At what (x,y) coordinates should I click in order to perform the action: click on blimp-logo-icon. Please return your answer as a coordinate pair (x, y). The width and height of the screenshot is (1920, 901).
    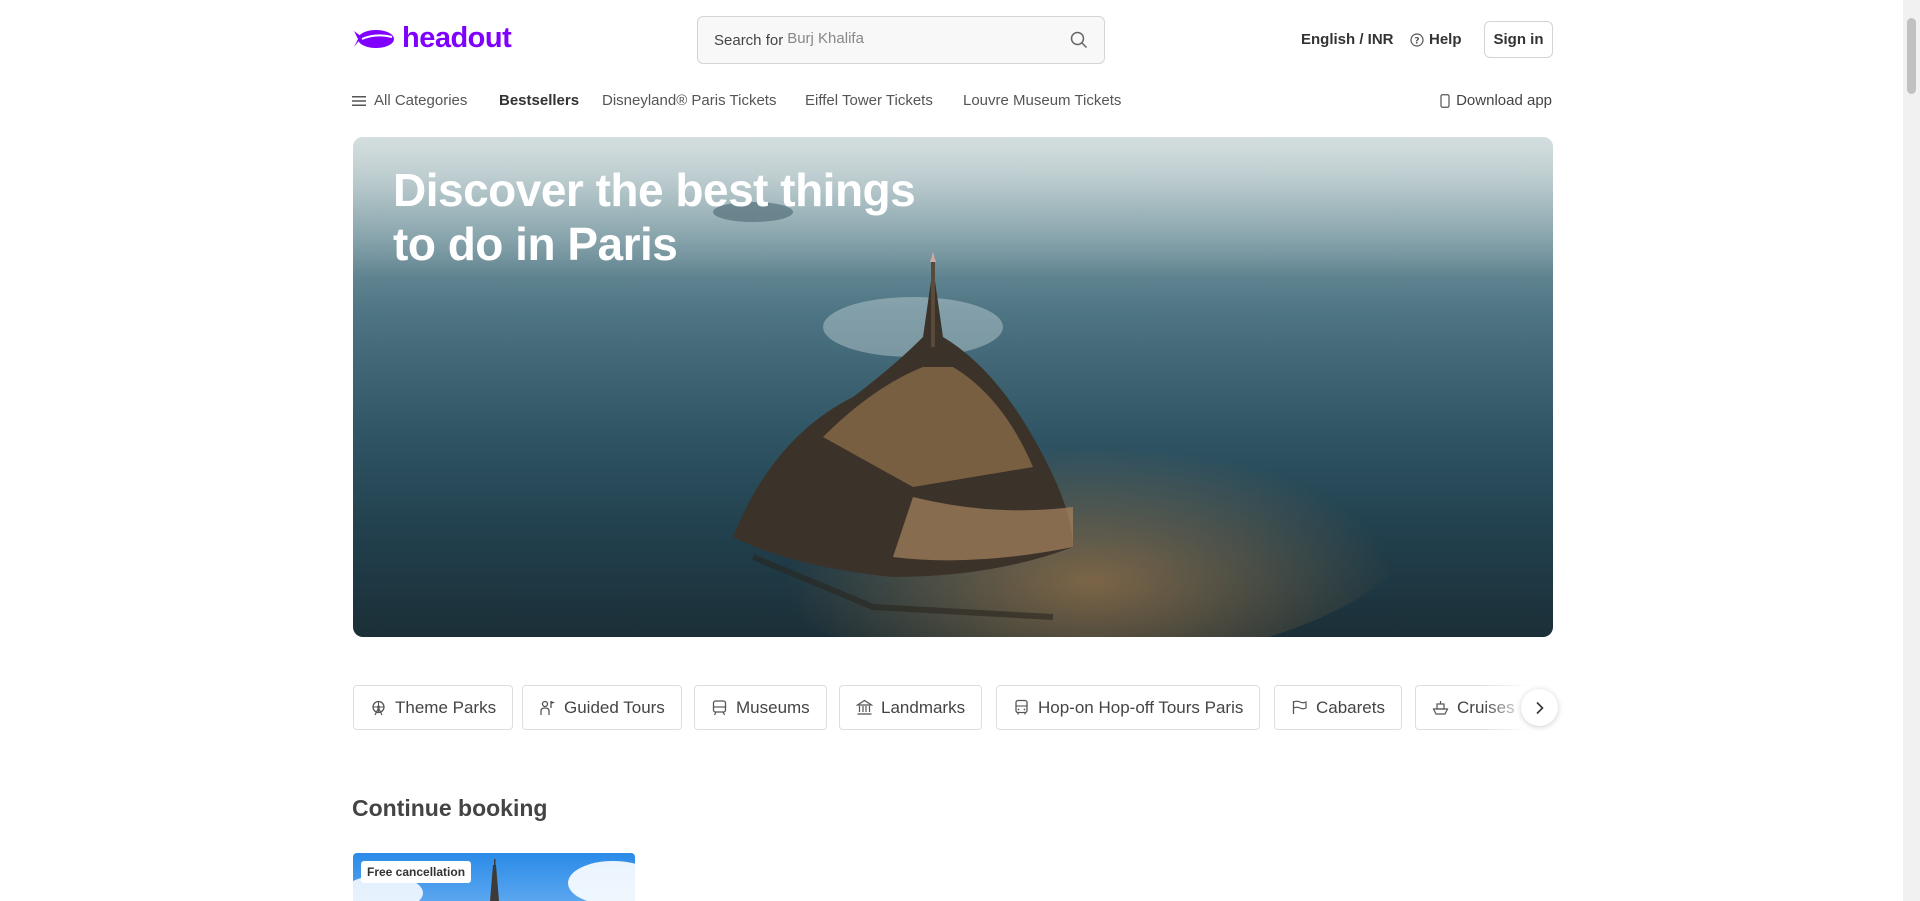
    Looking at the image, I should click on (374, 38).